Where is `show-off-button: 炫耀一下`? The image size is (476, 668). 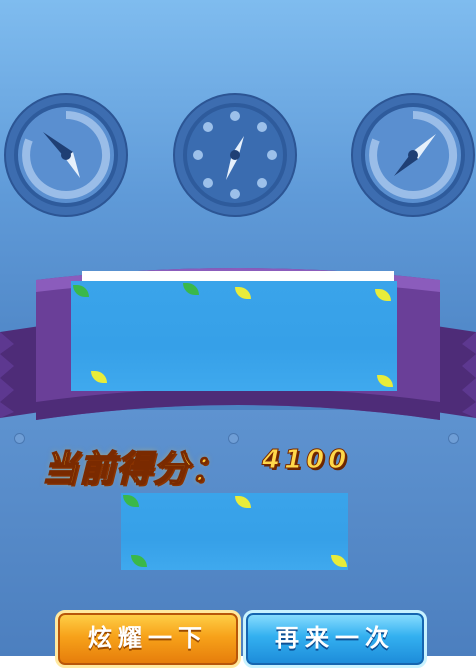 show-off-button: 炫耀一下 is located at coordinates (148, 639).